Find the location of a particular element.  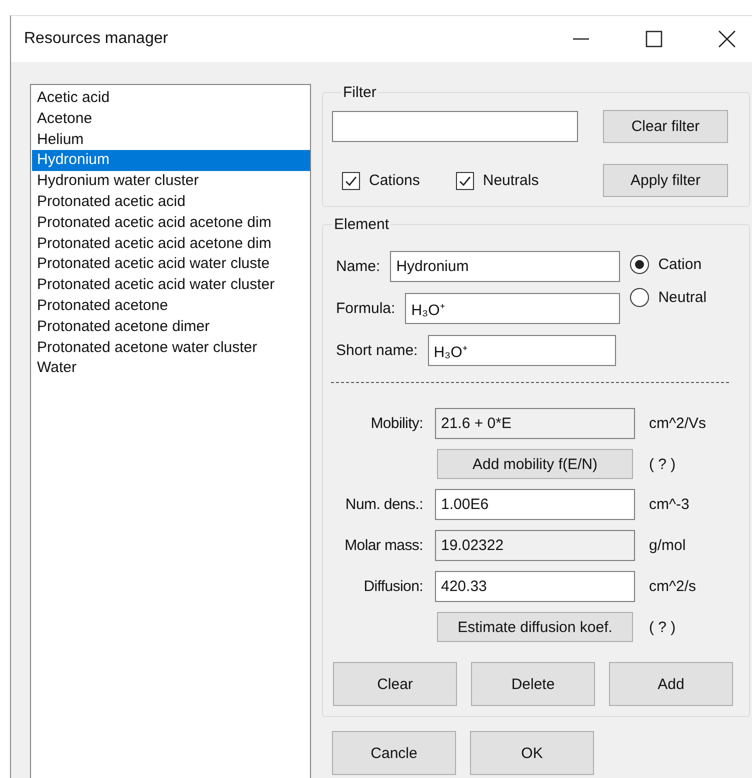

field-label: Mobility: is located at coordinates (396, 423).